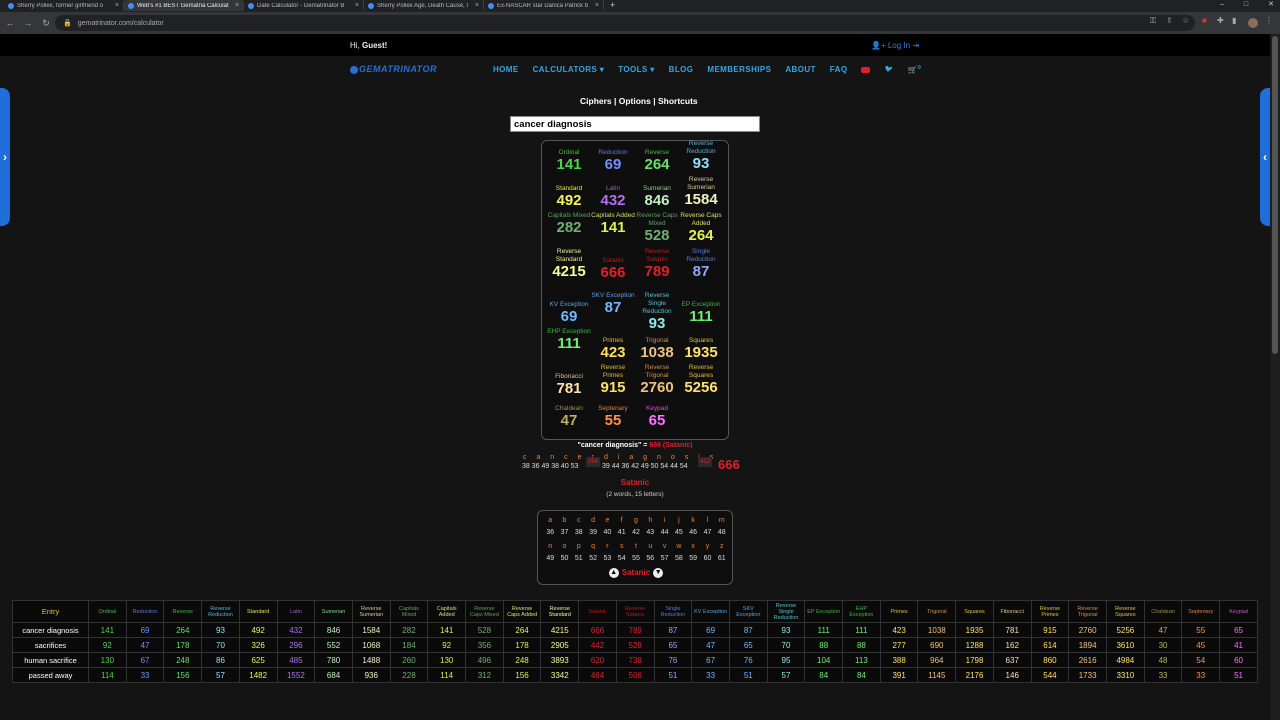  Describe the element at coordinates (597, 675) in the screenshot. I see `value-cell: 464` at that location.